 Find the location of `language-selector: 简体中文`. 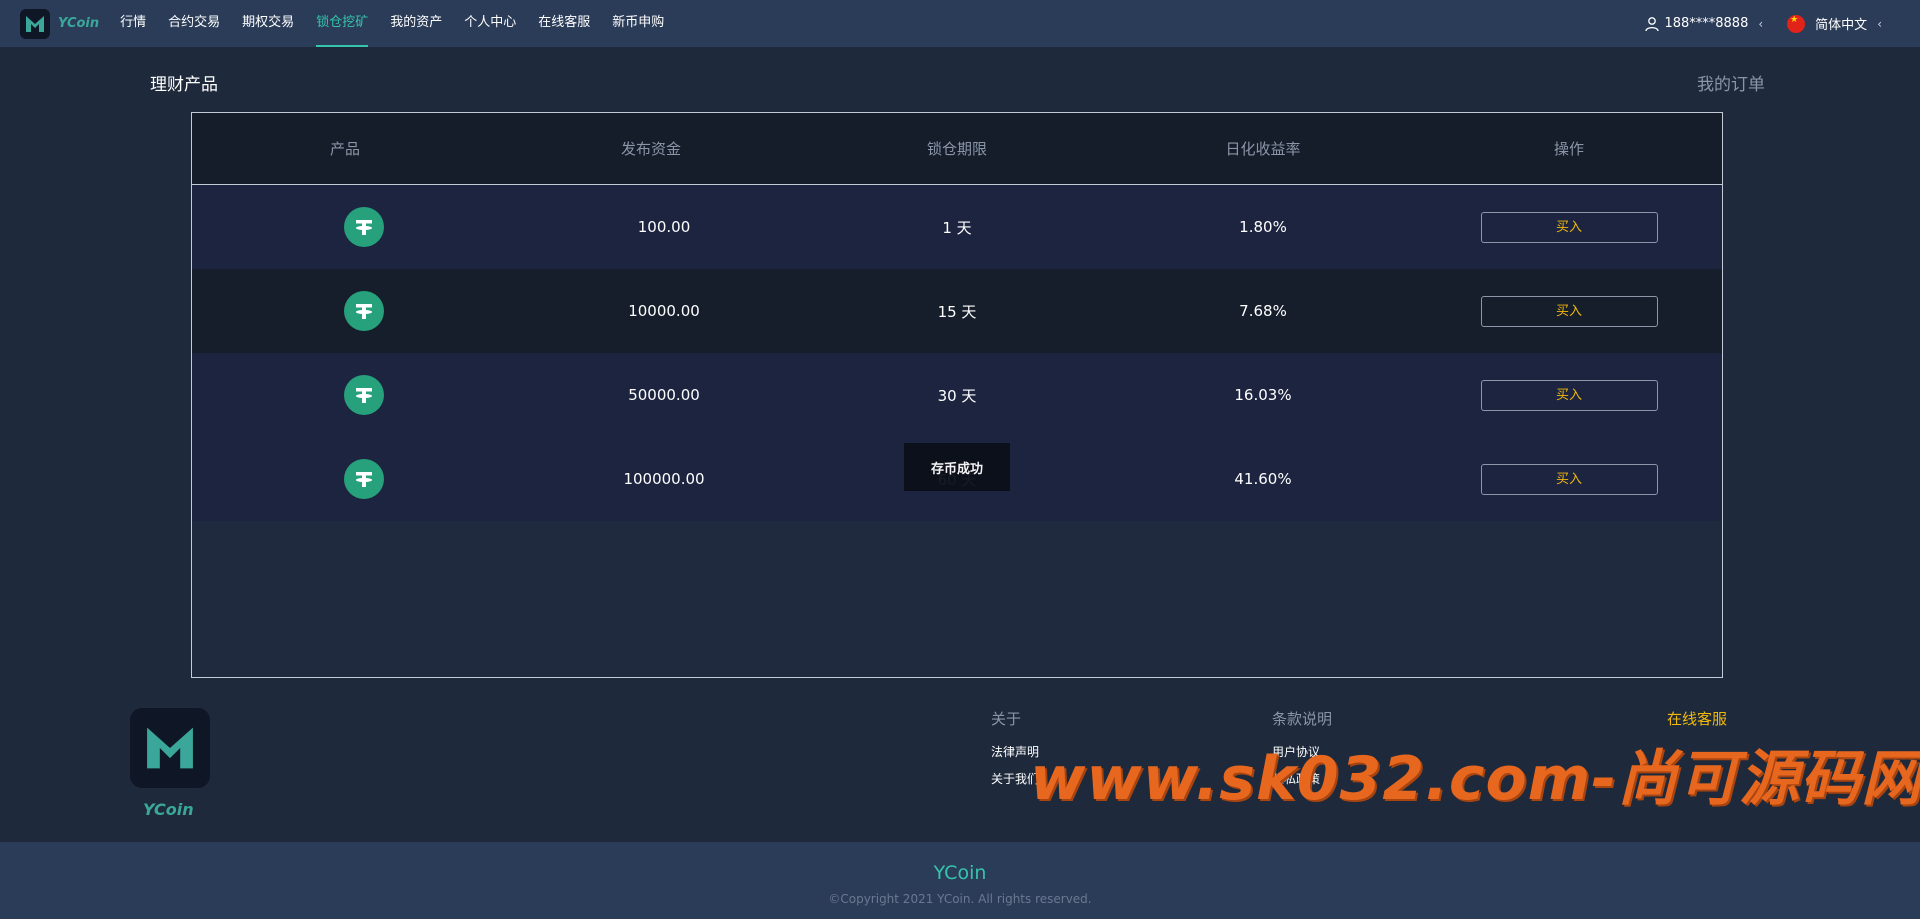

language-selector: 简体中文 is located at coordinates (1841, 23).